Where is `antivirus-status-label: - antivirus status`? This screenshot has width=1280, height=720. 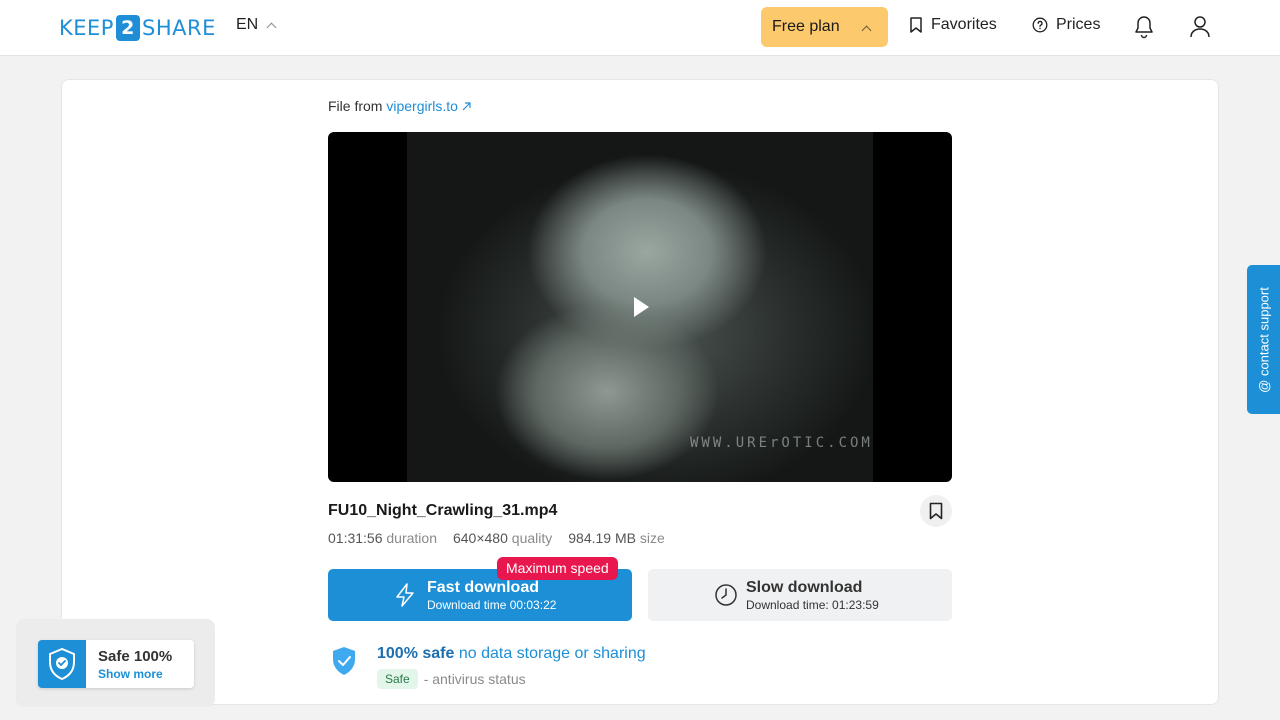
antivirus-status-label: - antivirus status is located at coordinates (474, 679).